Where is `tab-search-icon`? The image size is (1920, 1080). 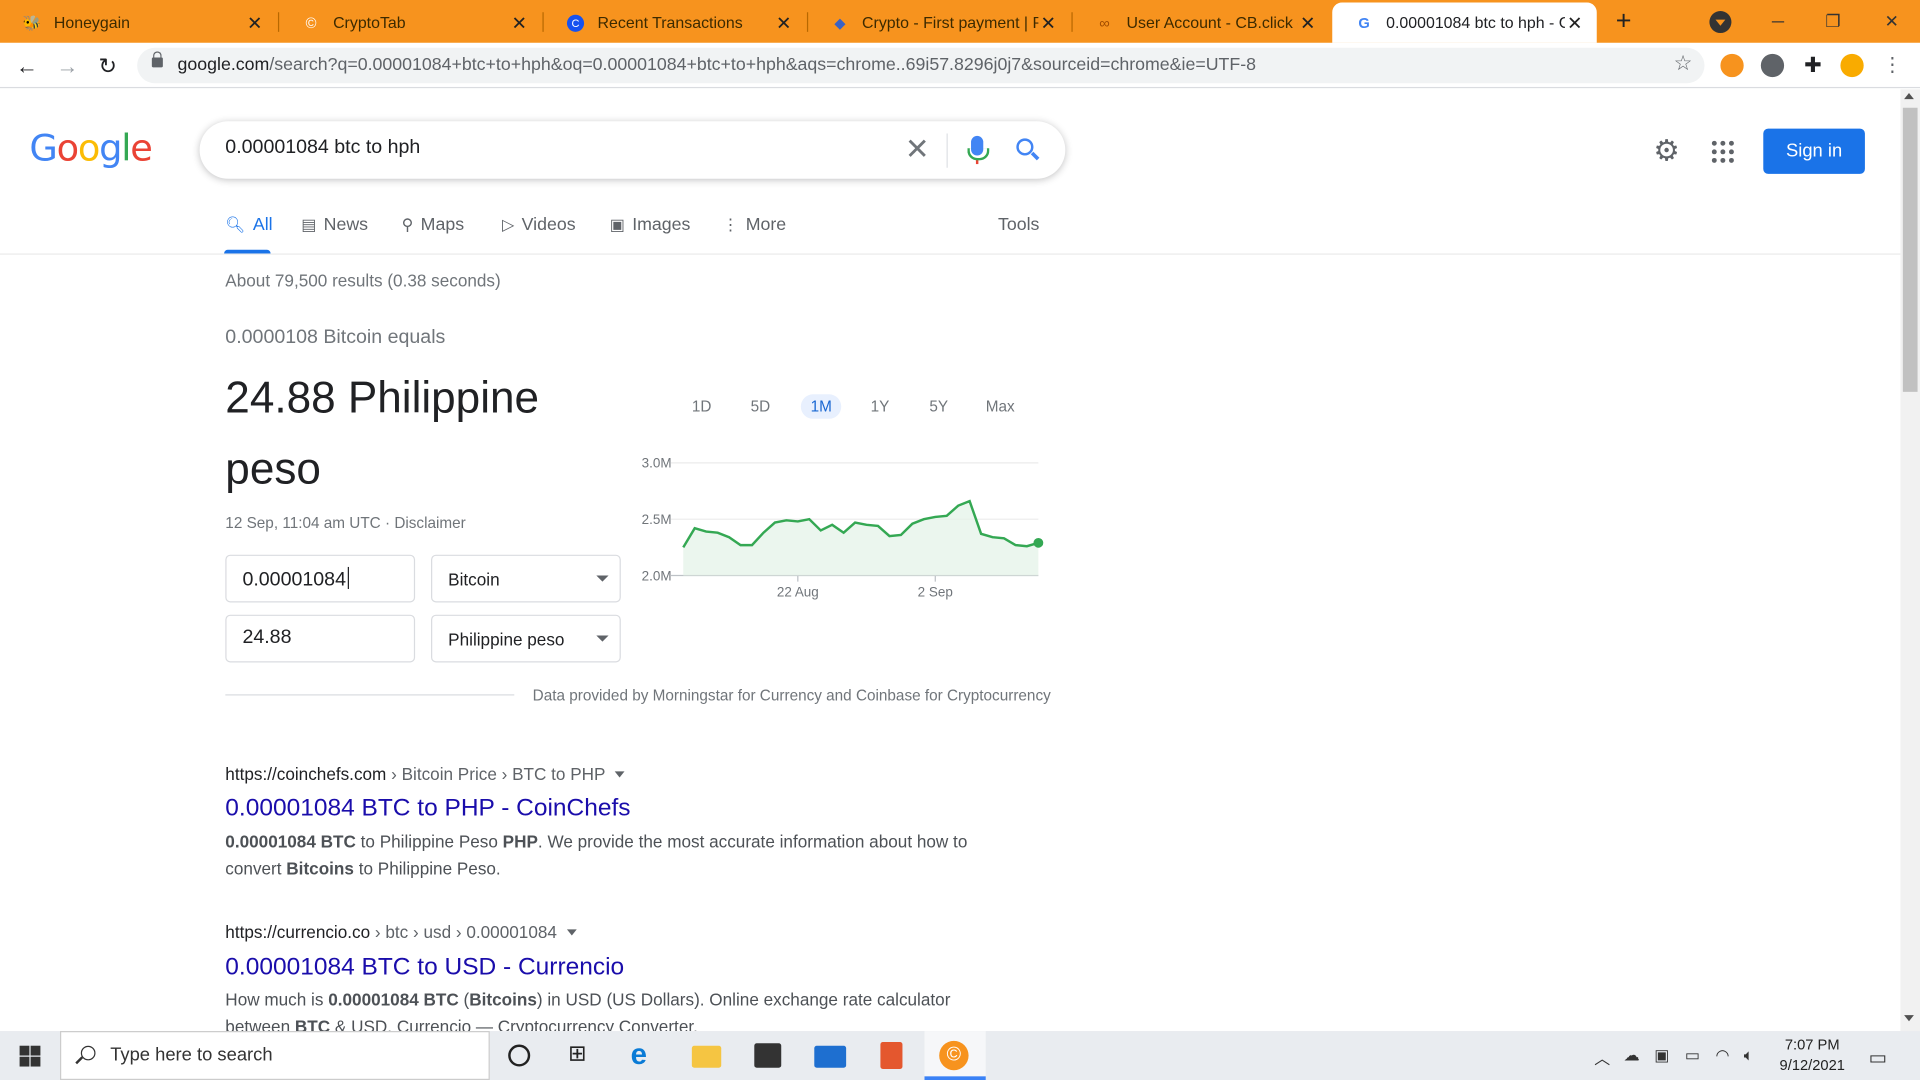 tab-search-icon is located at coordinates (1720, 22).